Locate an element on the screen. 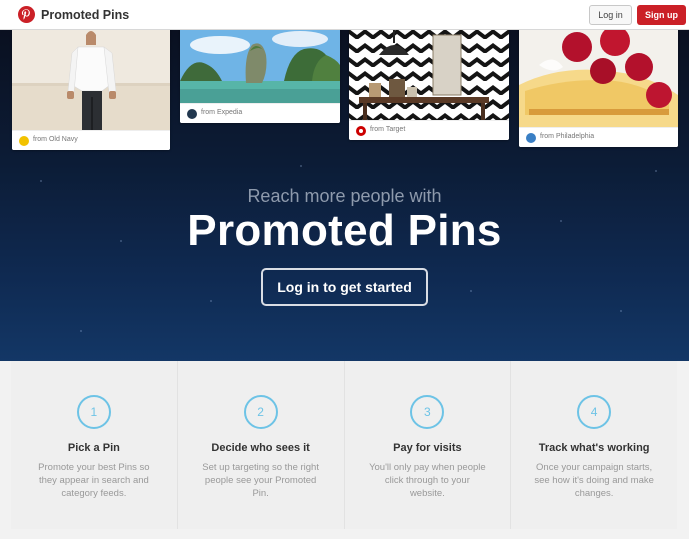  step-title: Pick a Pin is located at coordinates (93, 448).